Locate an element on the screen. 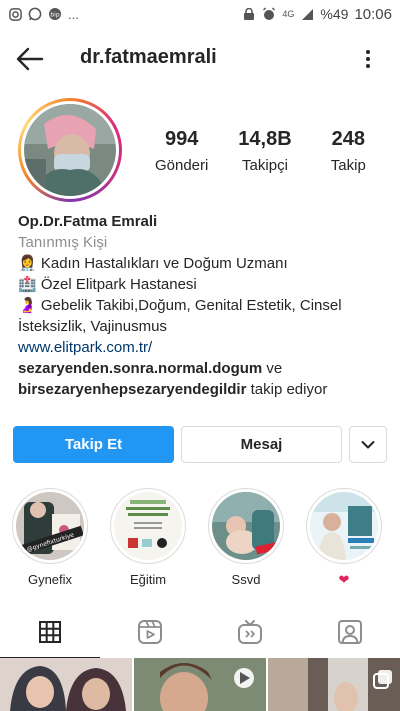 This screenshot has width=400, height=711. status-bar: bip ... 4G %49 10:06 is located at coordinates (200, 14).